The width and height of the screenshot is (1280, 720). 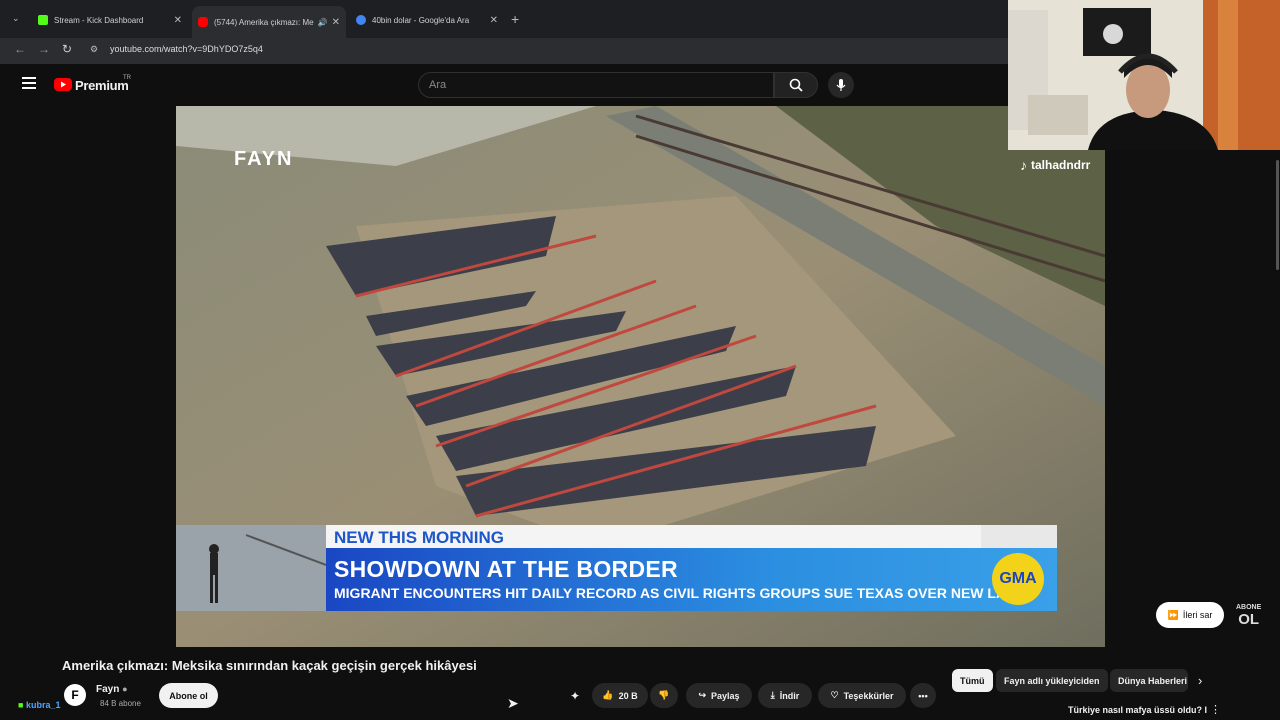 I want to click on download-button: ⤓ İndir, so click(x=785, y=695).